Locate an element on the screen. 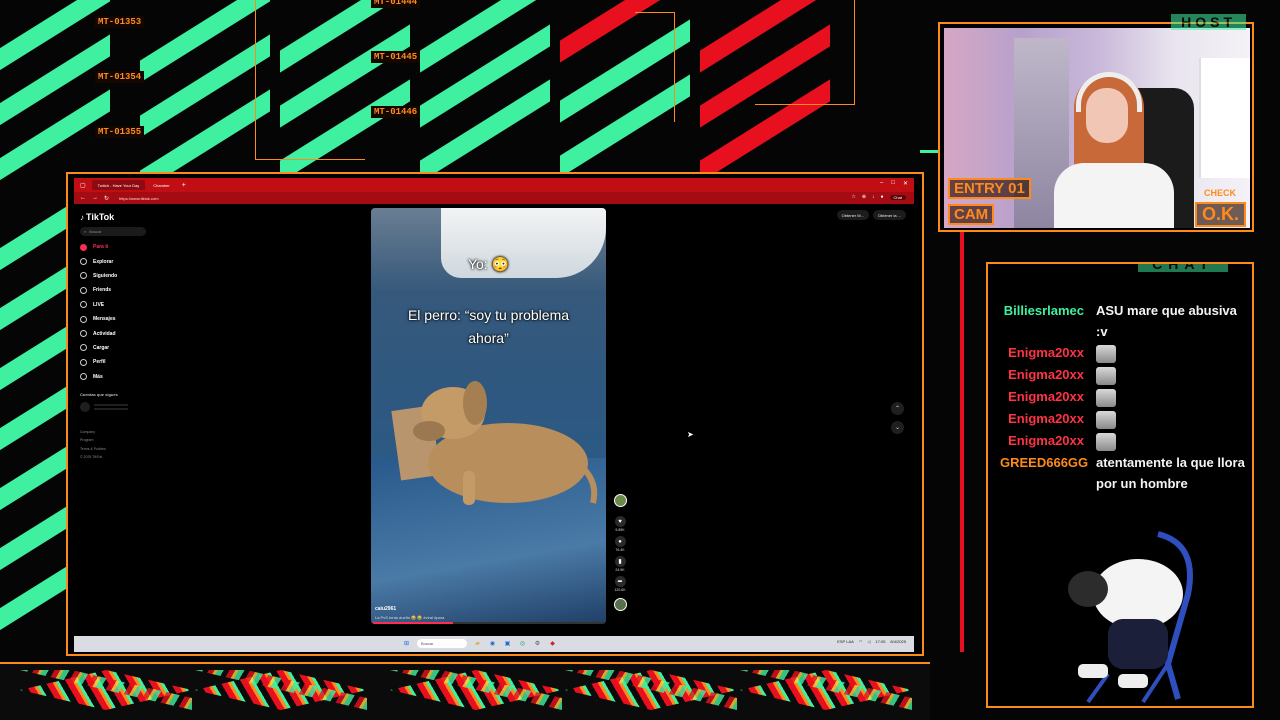 The width and height of the screenshot is (1280, 720). profile-icon: ● is located at coordinates (882, 197).